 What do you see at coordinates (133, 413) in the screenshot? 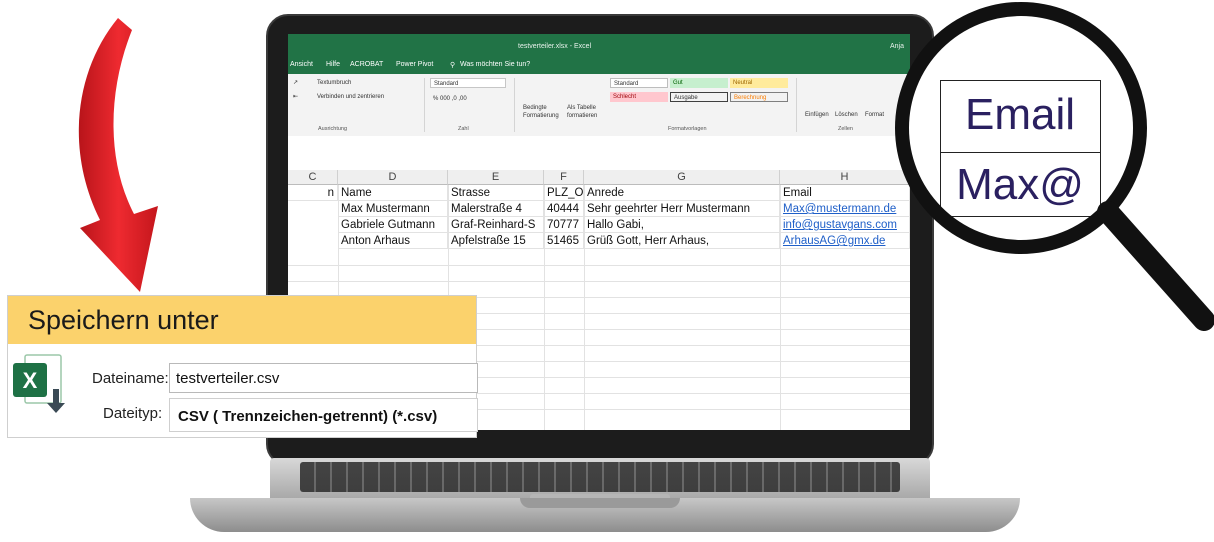
I see `filetype-label: Dateityp:` at bounding box center [133, 413].